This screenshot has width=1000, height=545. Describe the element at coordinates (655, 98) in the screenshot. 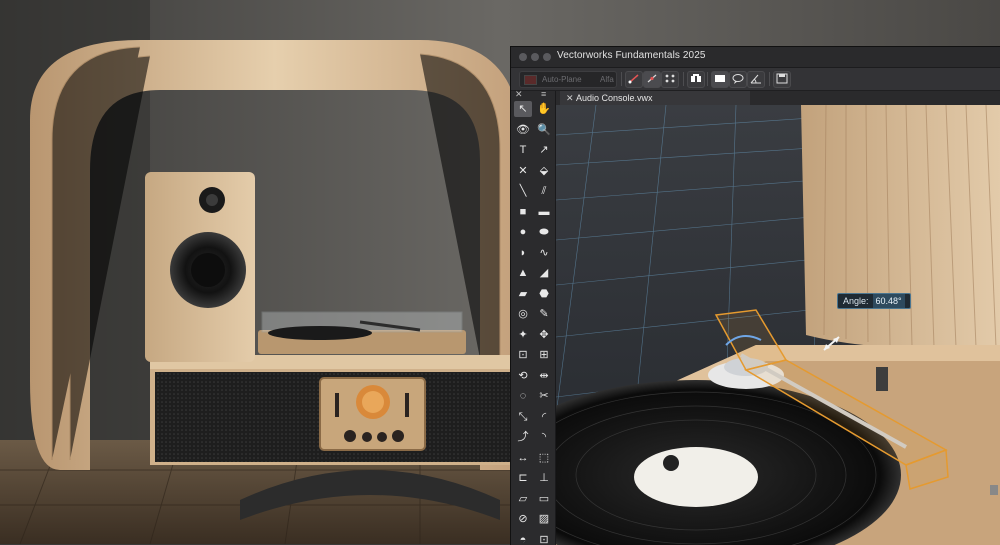

I see `tab-audio-console: ✕ Audio Console.vwx` at that location.